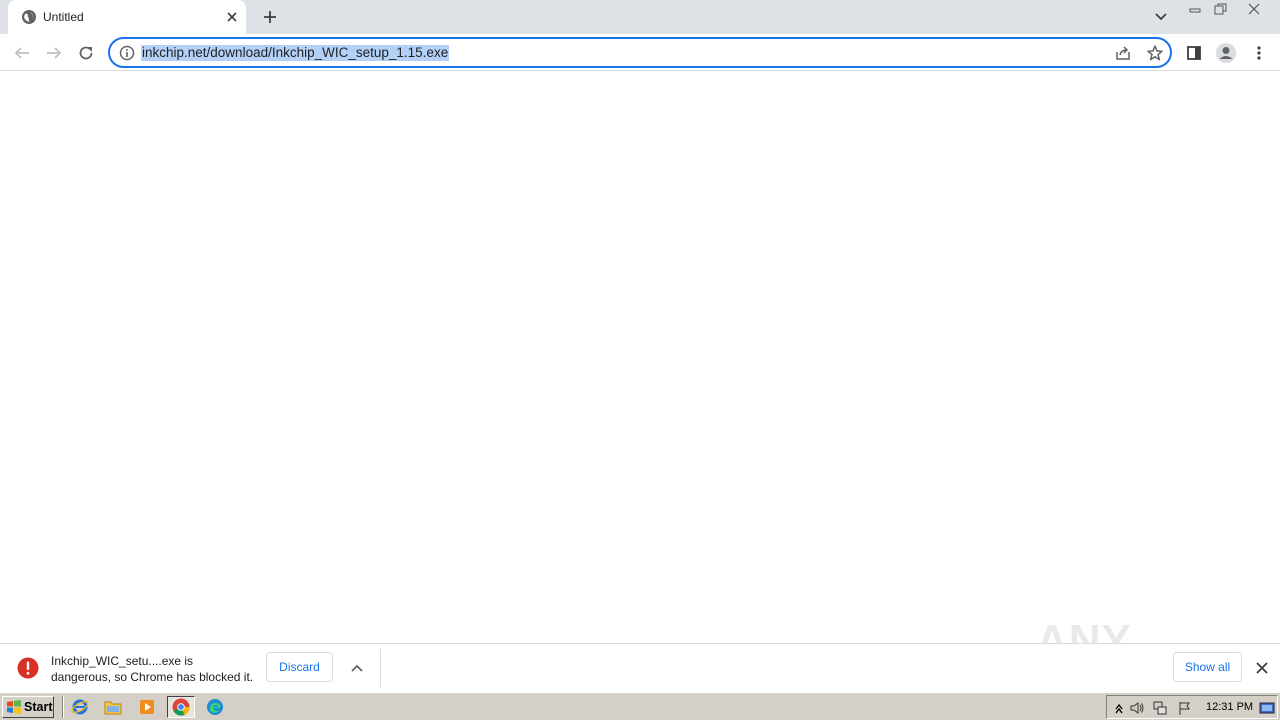 The height and width of the screenshot is (720, 1280). What do you see at coordinates (127, 17) in the screenshot?
I see `browser-tab: Untitled` at bounding box center [127, 17].